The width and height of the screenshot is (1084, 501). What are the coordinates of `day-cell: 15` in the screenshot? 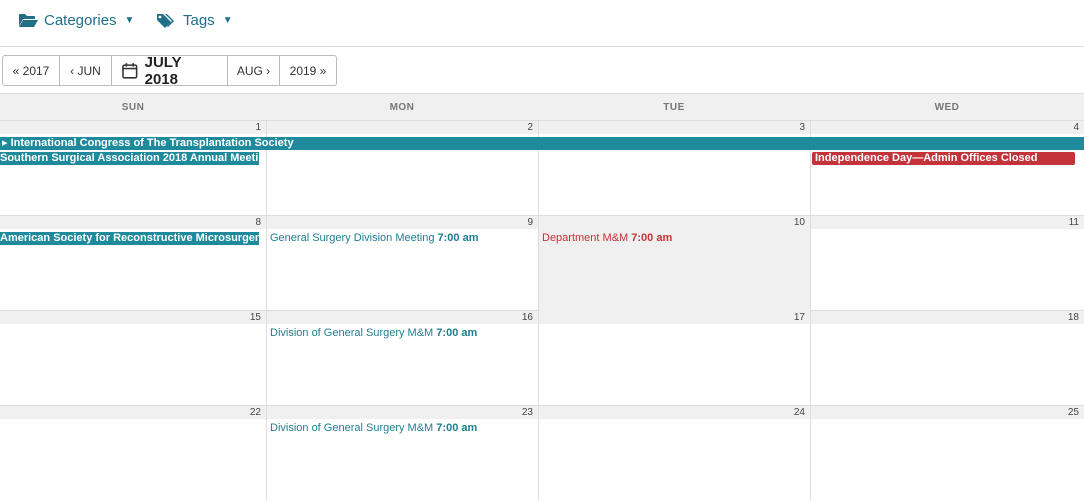 It's located at (133, 358).